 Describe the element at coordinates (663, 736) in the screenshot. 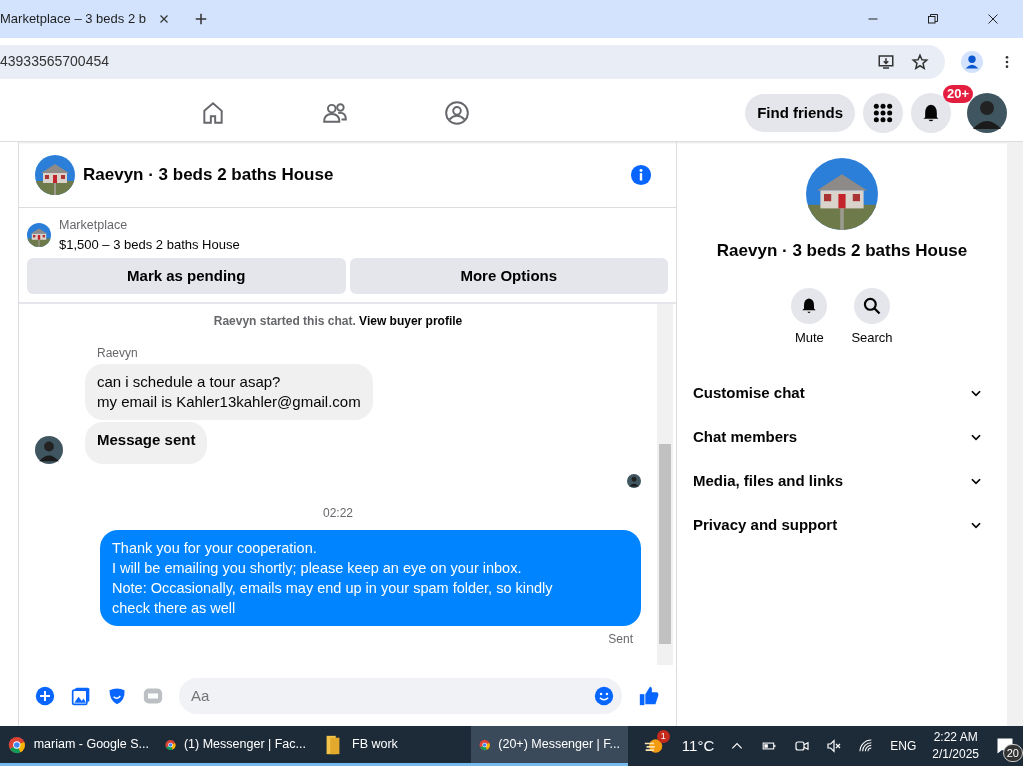

I see `weather-badge: 1` at that location.